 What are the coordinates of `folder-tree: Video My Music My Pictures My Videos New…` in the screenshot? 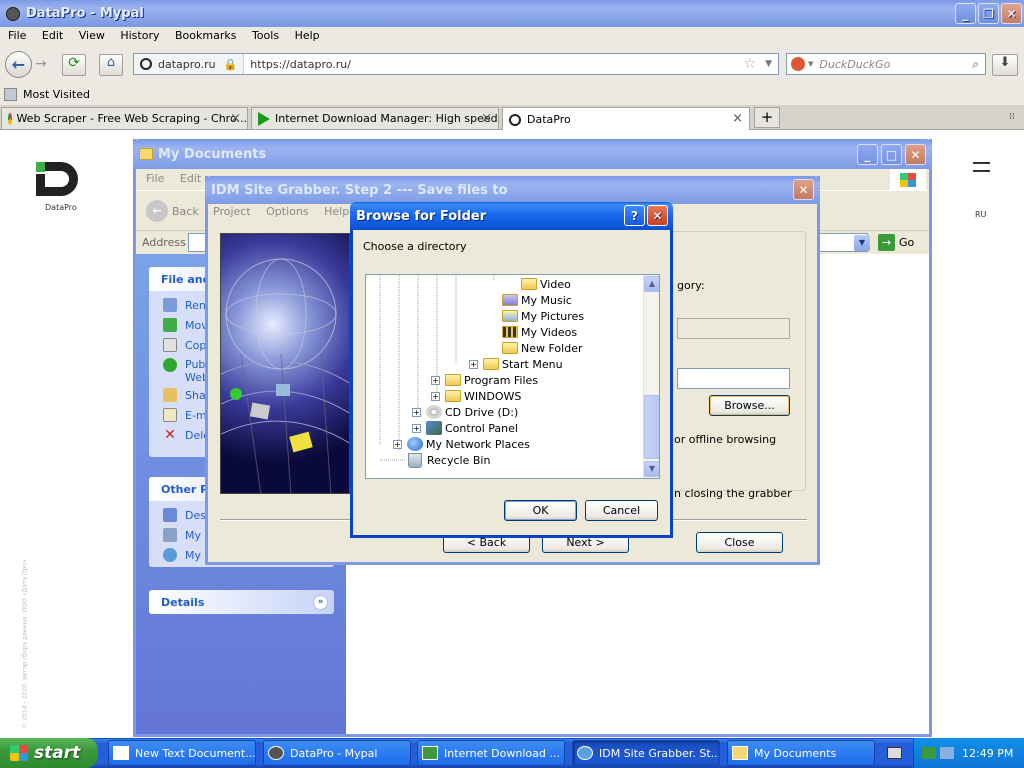 It's located at (512, 376).